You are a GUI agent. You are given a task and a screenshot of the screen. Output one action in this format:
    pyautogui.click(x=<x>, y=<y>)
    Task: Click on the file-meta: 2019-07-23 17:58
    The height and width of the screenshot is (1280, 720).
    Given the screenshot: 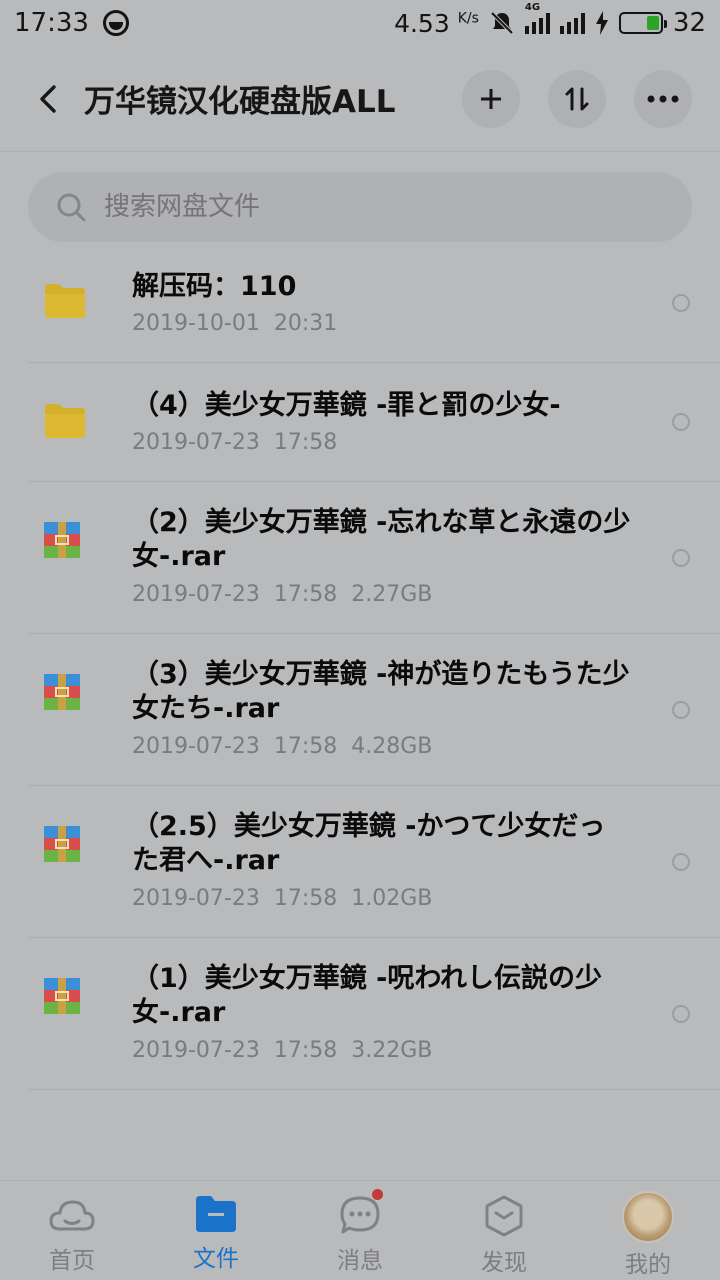 What is the action you would take?
    pyautogui.click(x=235, y=442)
    